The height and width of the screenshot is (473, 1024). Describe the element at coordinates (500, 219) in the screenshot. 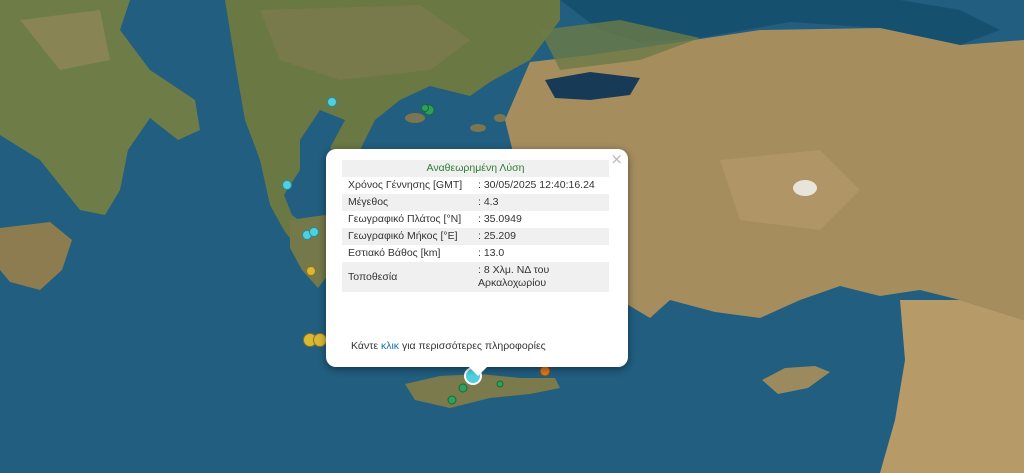

I see `info-value: : 35.0949` at that location.